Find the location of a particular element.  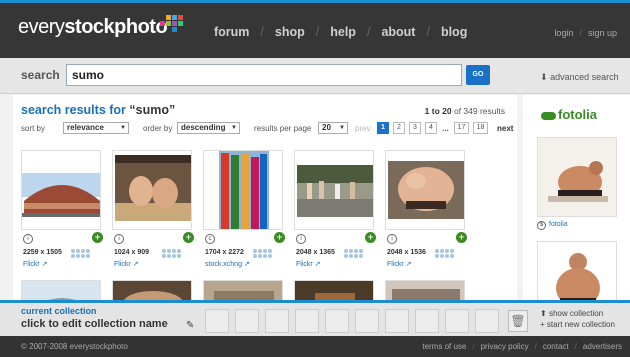

advanced-search-link: ⬇ advanced search is located at coordinates (579, 77).